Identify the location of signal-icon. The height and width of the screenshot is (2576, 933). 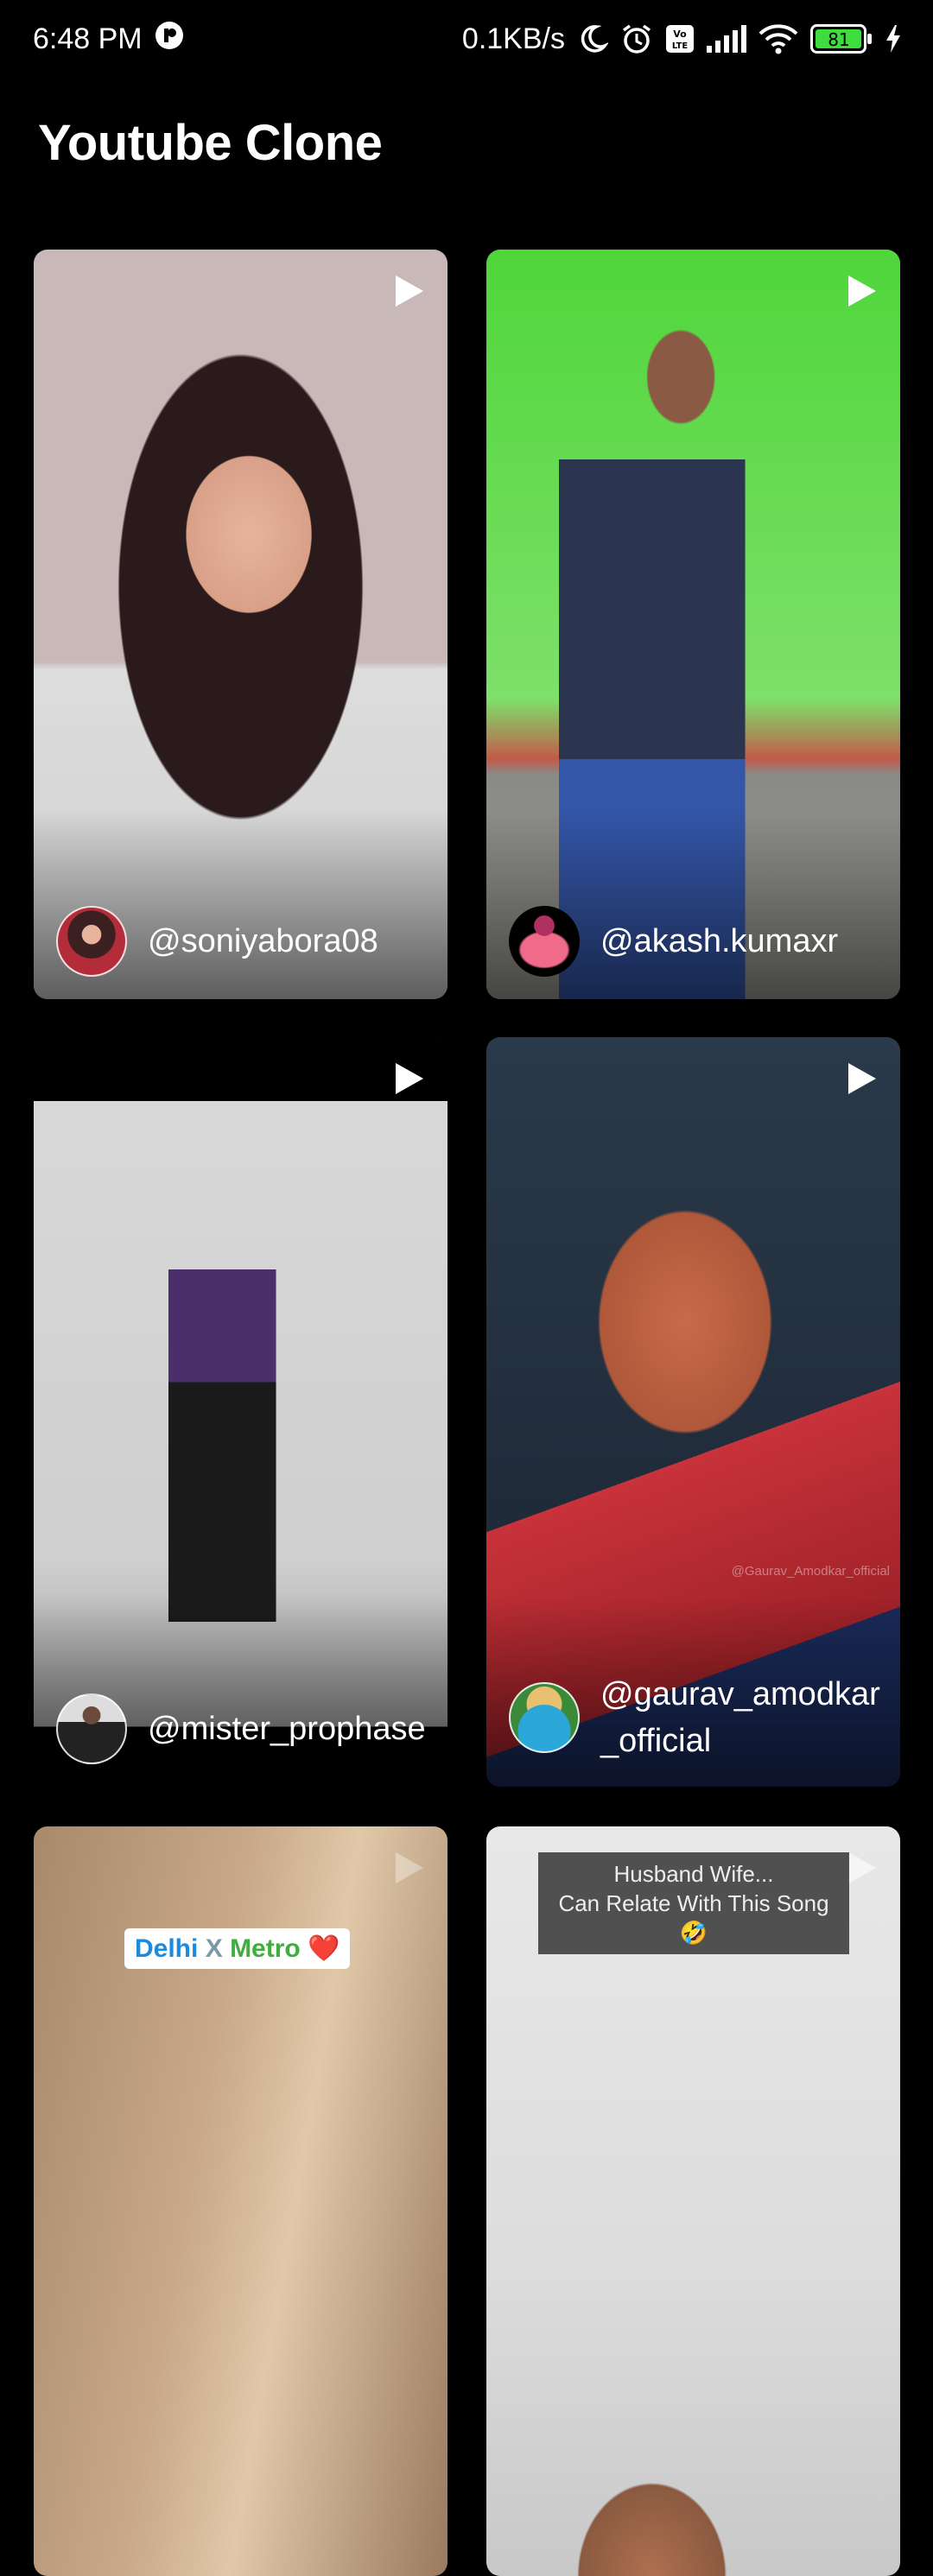
(726, 39).